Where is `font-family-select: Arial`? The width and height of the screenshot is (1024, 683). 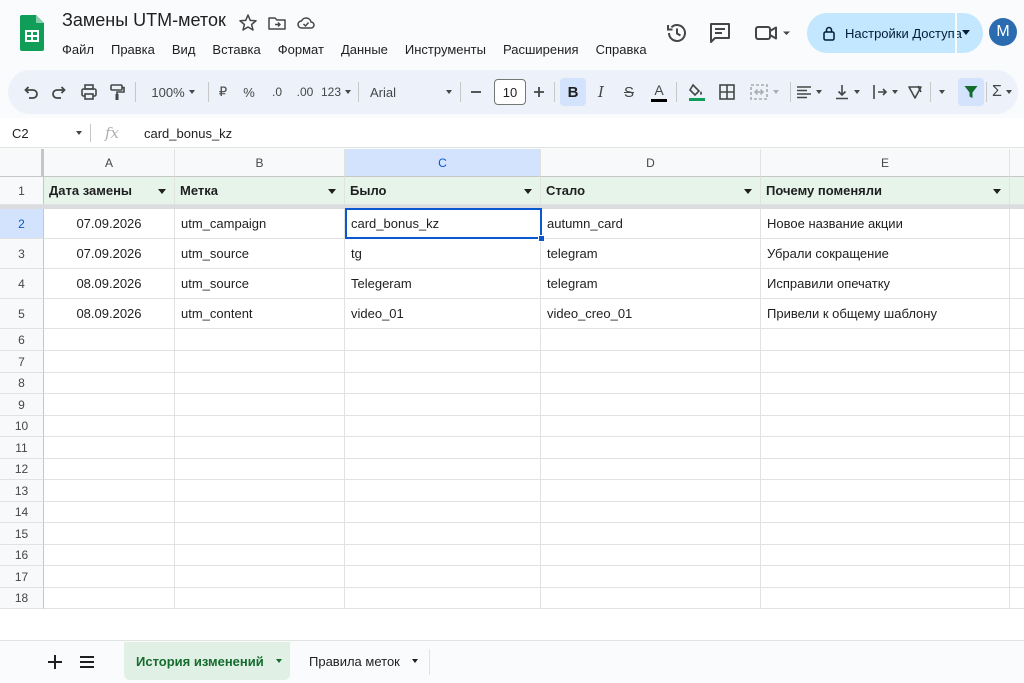
font-family-select: Arial is located at coordinates (411, 92).